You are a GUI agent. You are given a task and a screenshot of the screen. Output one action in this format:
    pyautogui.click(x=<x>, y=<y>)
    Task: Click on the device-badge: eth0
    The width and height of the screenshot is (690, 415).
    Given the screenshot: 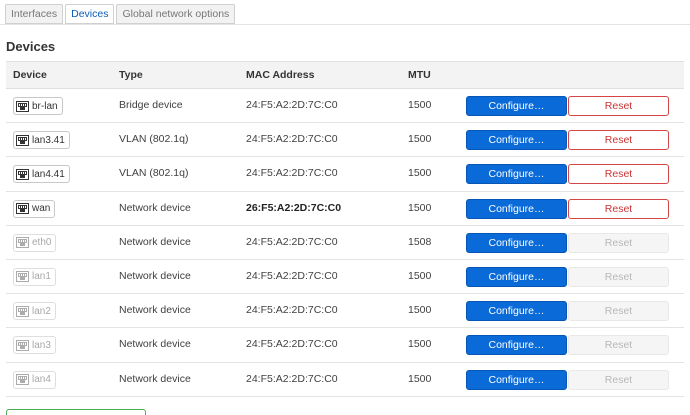 What is the action you would take?
    pyautogui.click(x=35, y=242)
    